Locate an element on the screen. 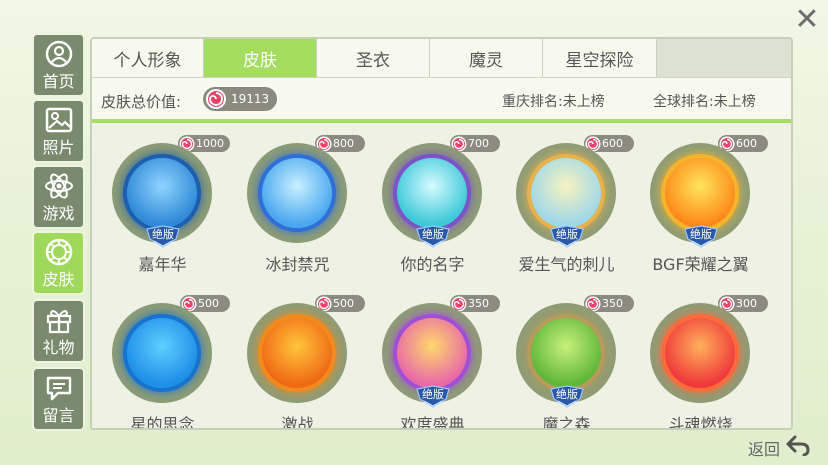 Image resolution: width=828 pixels, height=465 pixels. tab-bar: 个人形象 皮肤 圣衣 魔灵 星空探险 is located at coordinates (441, 58).